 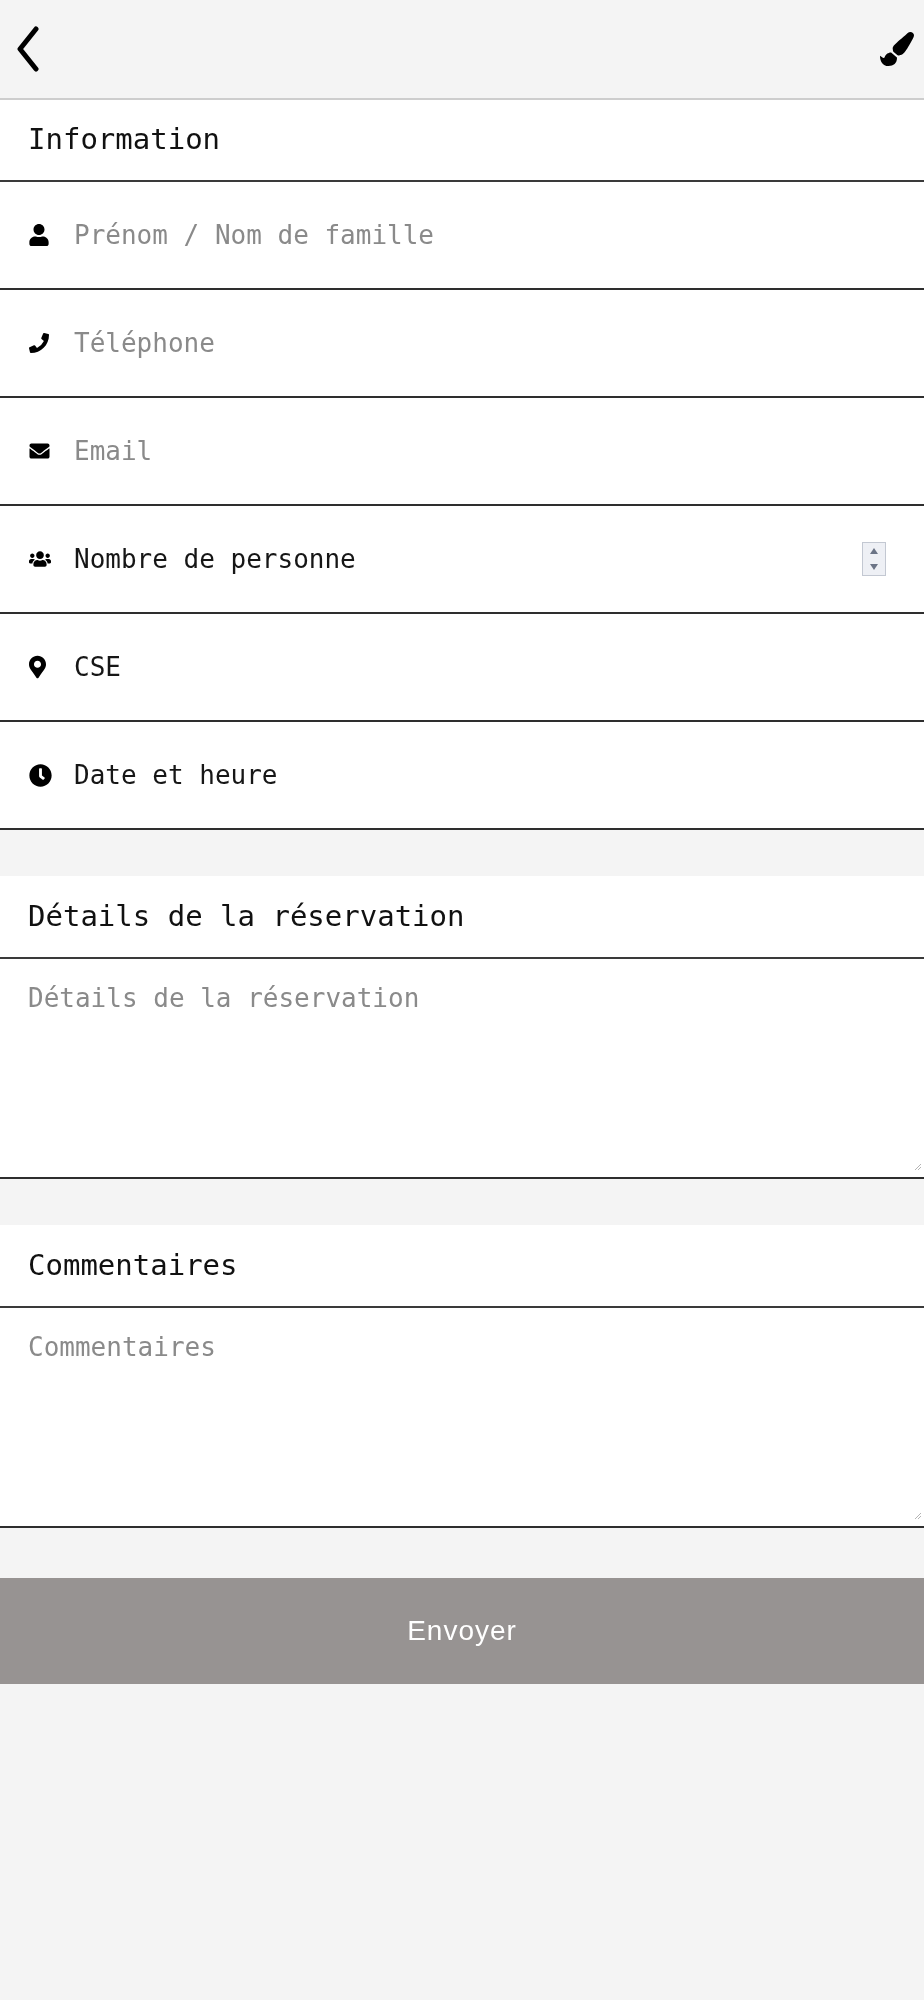 I want to click on section-title: Commentaires, so click(x=133, y=1265).